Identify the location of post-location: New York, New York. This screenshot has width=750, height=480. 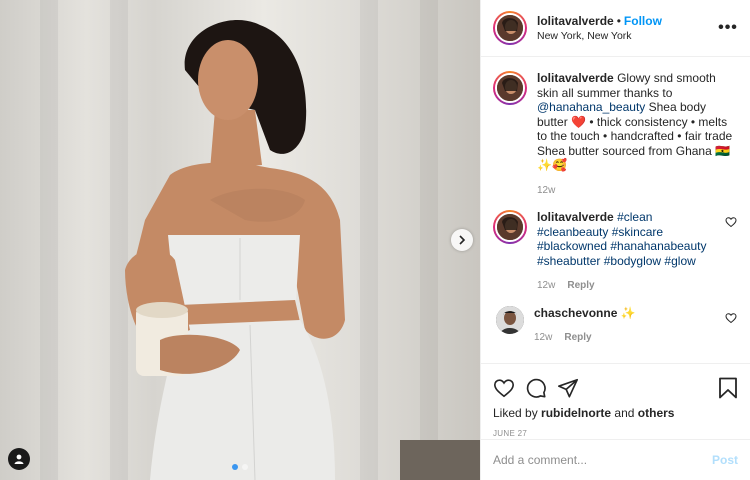
(627, 36).